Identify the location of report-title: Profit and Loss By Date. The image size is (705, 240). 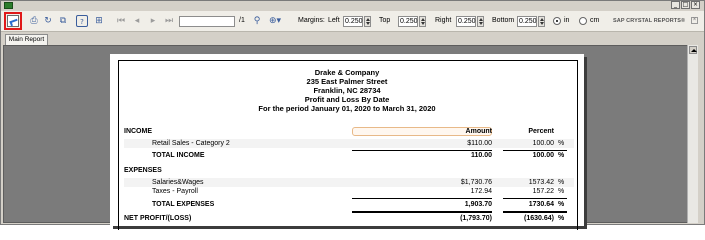
(347, 99).